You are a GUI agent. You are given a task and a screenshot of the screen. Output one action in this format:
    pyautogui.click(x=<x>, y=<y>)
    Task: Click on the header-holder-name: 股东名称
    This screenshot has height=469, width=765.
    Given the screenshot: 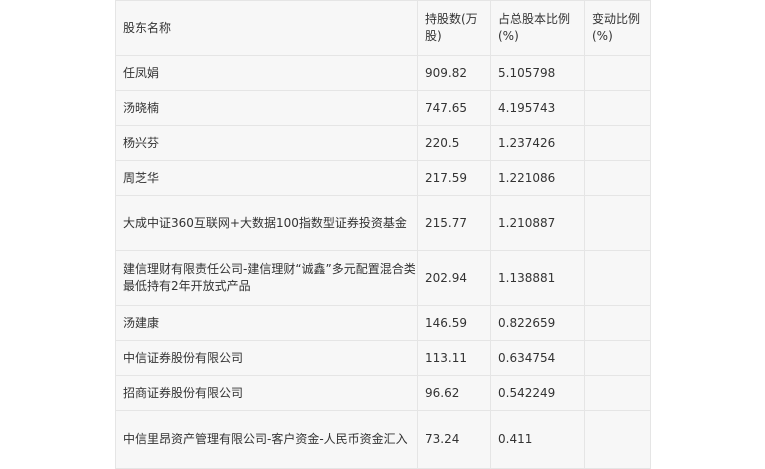 What is the action you would take?
    pyautogui.click(x=266, y=28)
    